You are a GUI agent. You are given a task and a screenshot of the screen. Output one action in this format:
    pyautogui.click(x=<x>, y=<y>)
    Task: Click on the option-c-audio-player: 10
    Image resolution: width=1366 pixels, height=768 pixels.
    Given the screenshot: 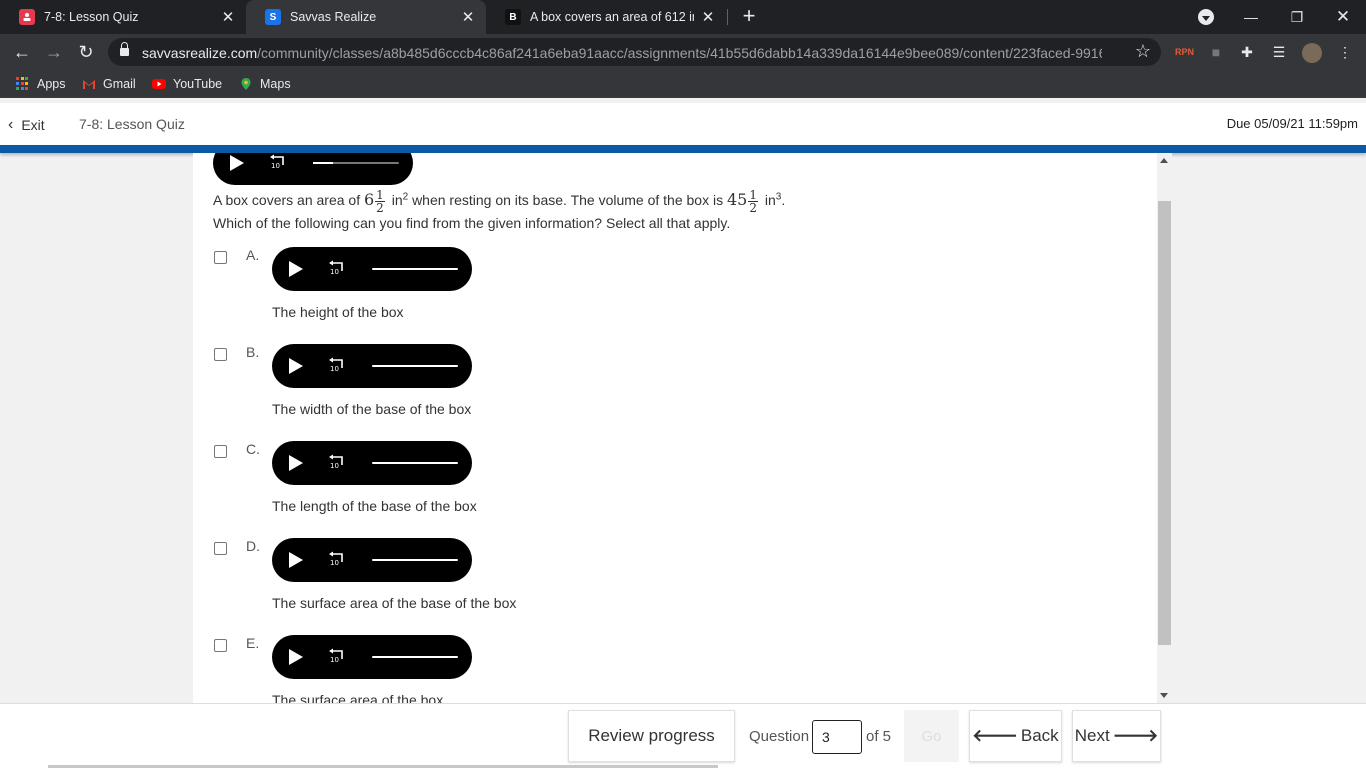 What is the action you would take?
    pyautogui.click(x=372, y=463)
    